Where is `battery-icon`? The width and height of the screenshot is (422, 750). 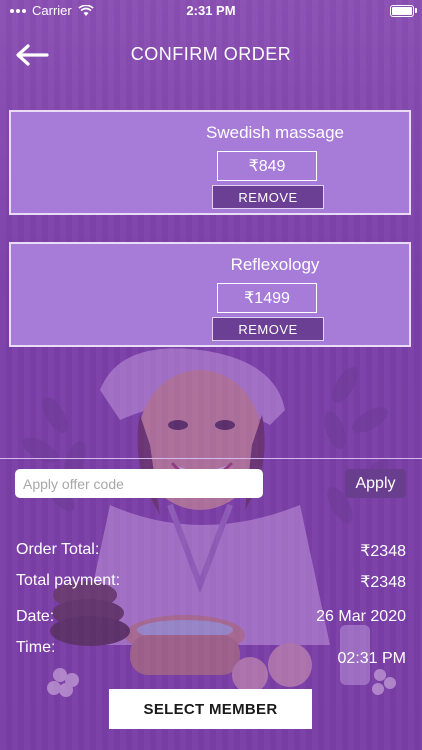
battery-icon is located at coordinates (403, 11).